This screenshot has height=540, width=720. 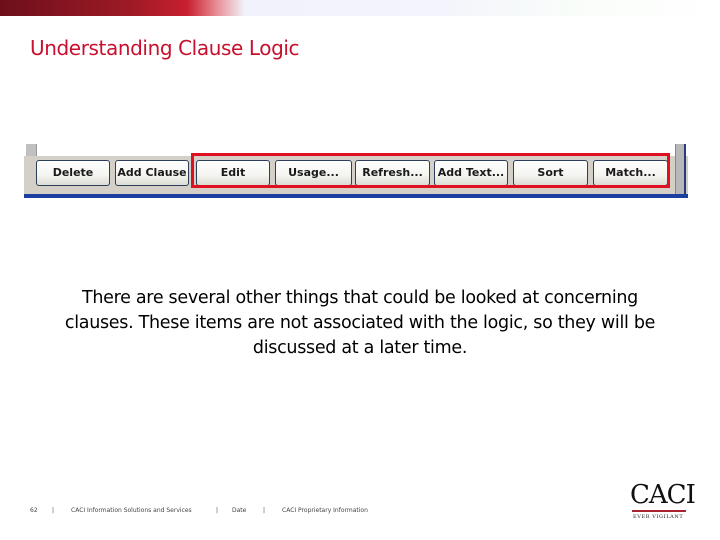 What do you see at coordinates (165, 48) in the screenshot?
I see `slide-title: Understanding Clause Logic` at bounding box center [165, 48].